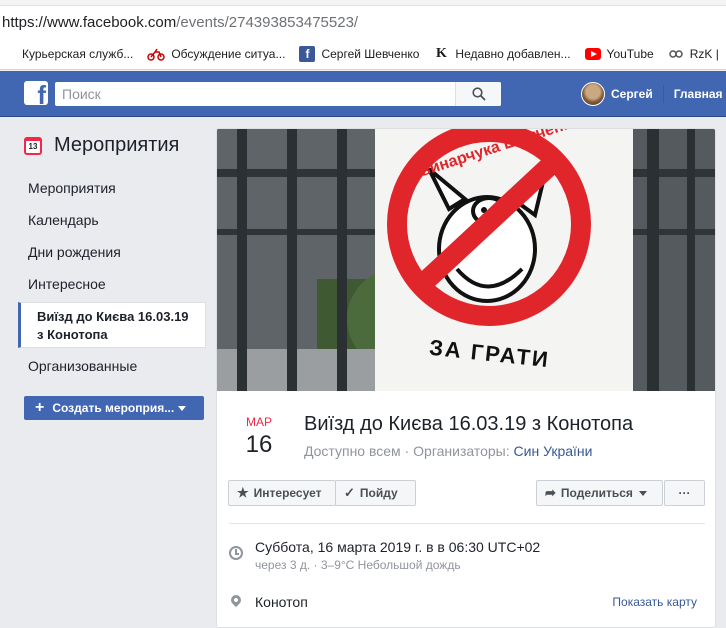  What do you see at coordinates (112, 366) in the screenshot?
I see `nav-item-hosting: Организованные` at bounding box center [112, 366].